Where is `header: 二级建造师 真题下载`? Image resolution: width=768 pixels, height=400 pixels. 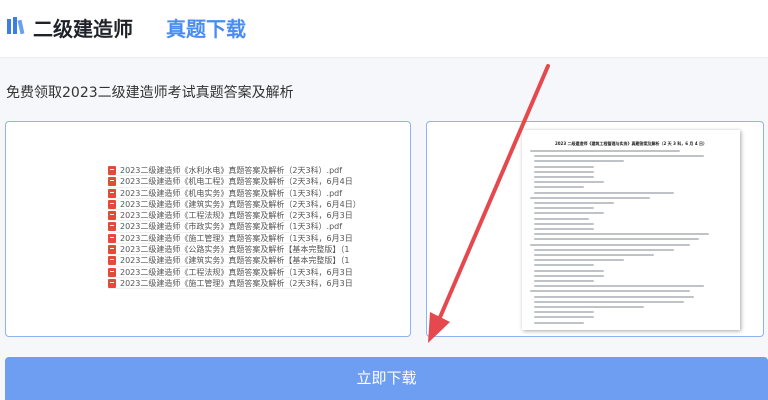 header: 二级建造师 真题下载 is located at coordinates (384, 29).